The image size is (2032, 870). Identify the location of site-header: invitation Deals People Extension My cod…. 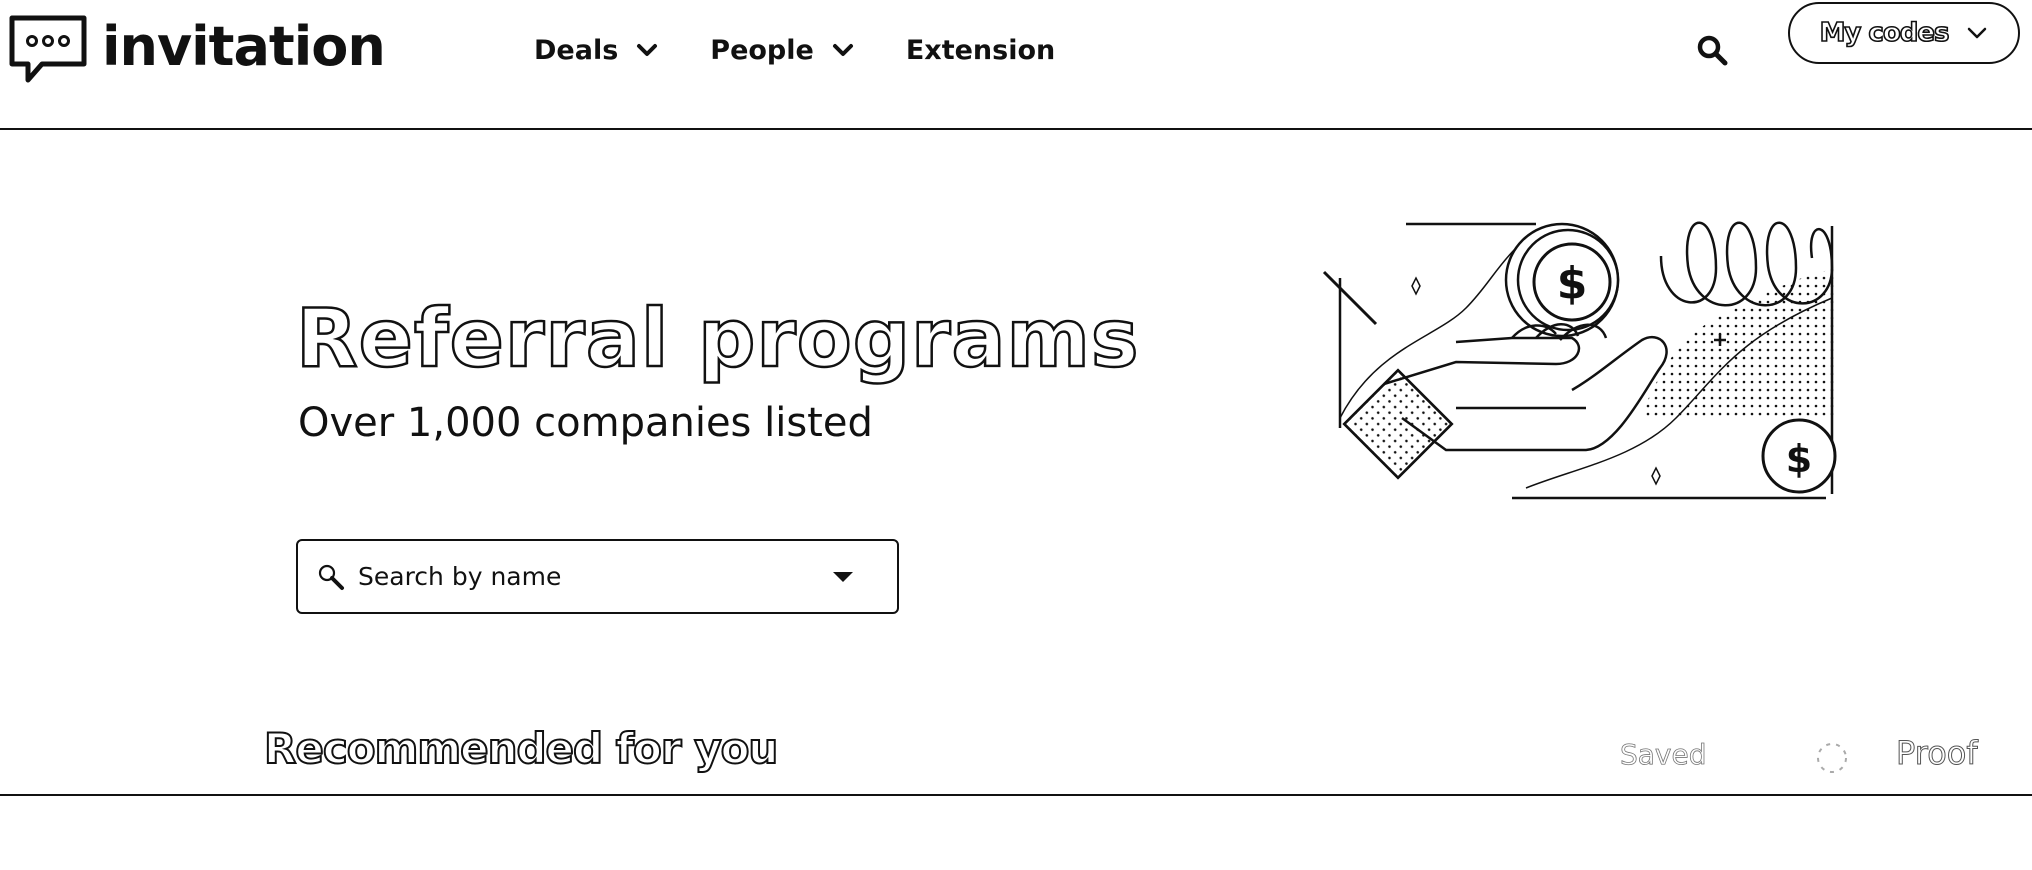
(1016, 65).